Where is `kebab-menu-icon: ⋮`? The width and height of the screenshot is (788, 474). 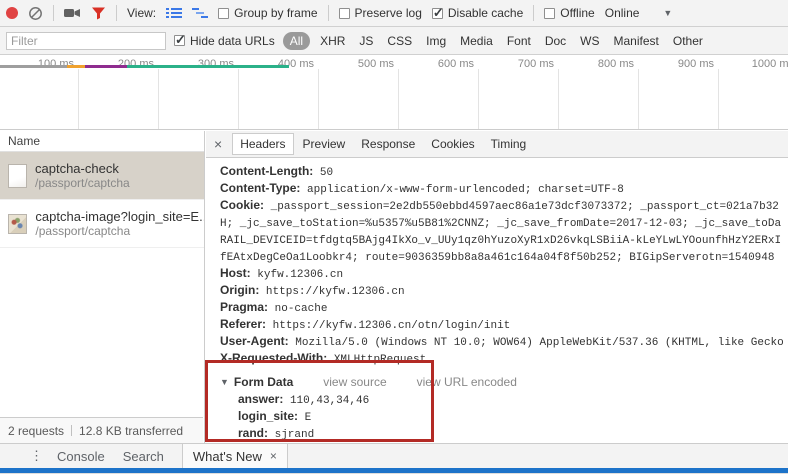
kebab-menu-icon: ⋮ is located at coordinates (36, 456).